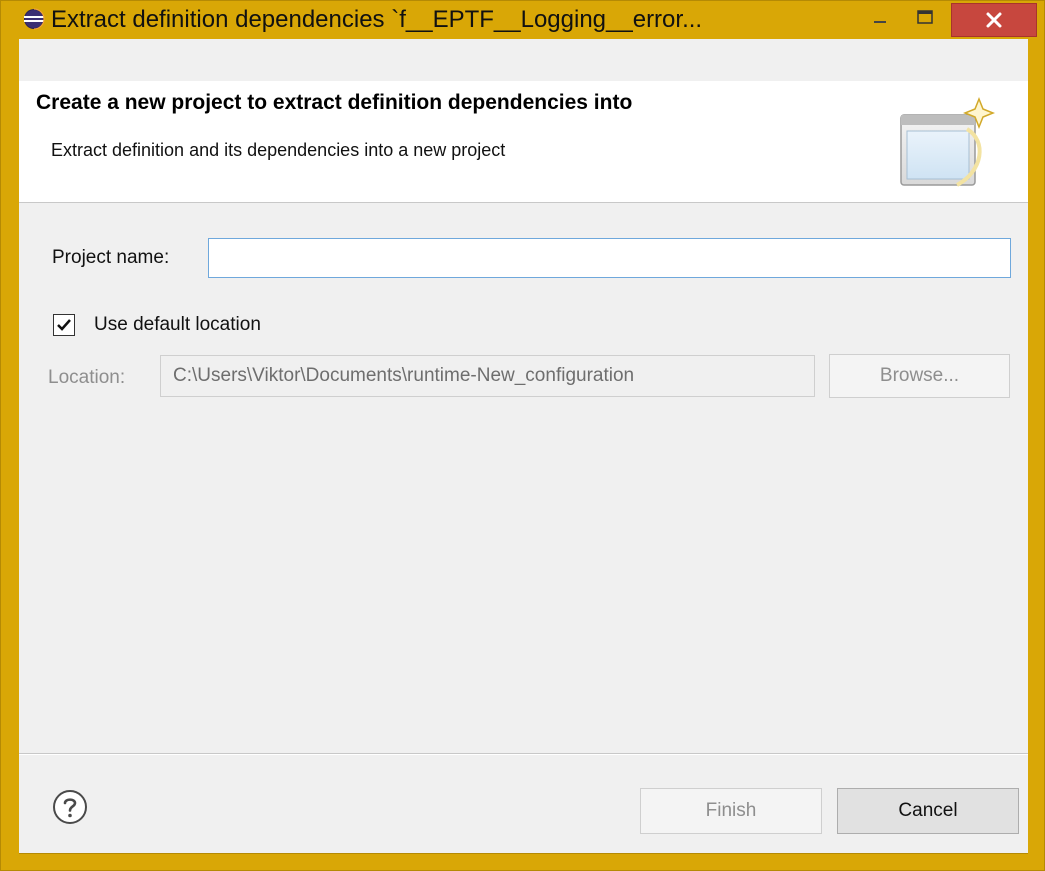  What do you see at coordinates (523, 61) in the screenshot?
I see `client-area-top` at bounding box center [523, 61].